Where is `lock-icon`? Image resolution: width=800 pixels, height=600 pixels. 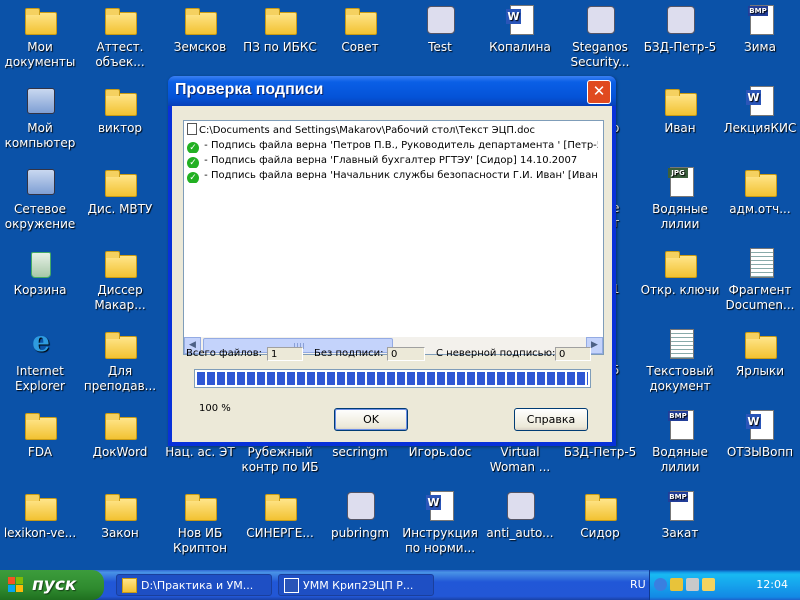
lock-icon is located at coordinates (676, 584).